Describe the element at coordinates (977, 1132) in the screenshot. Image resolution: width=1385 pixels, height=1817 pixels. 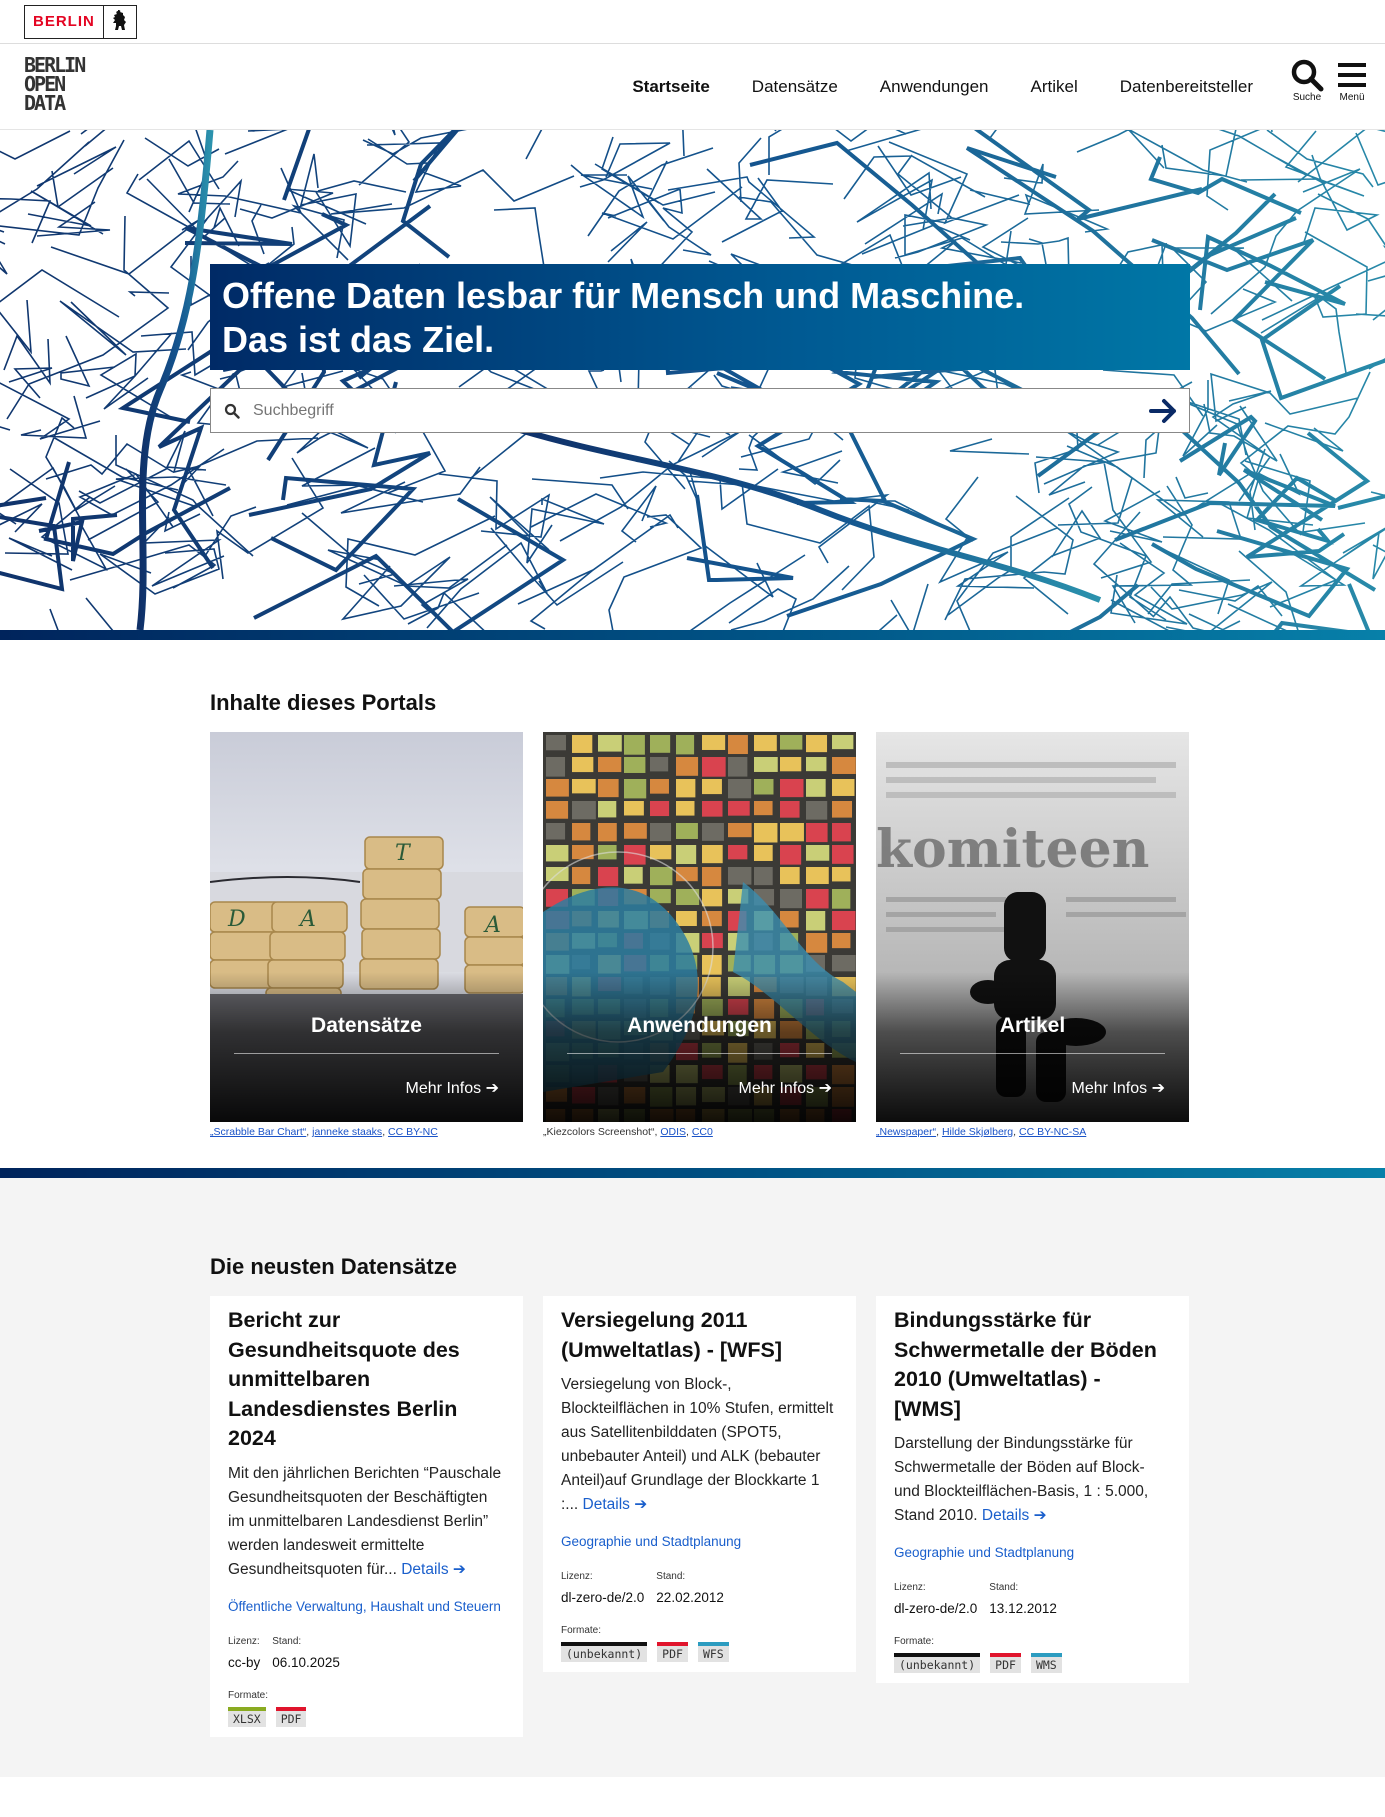
I see `credit-author-link: Hilde Skjølberg` at that location.